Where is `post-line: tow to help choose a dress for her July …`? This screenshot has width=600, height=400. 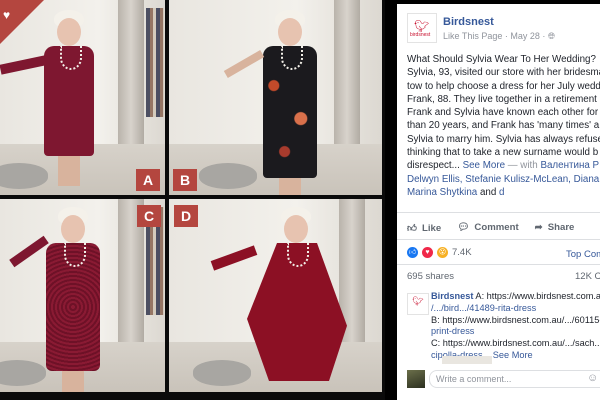 post-line: tow to help choose a dress for her July … is located at coordinates (503, 86).